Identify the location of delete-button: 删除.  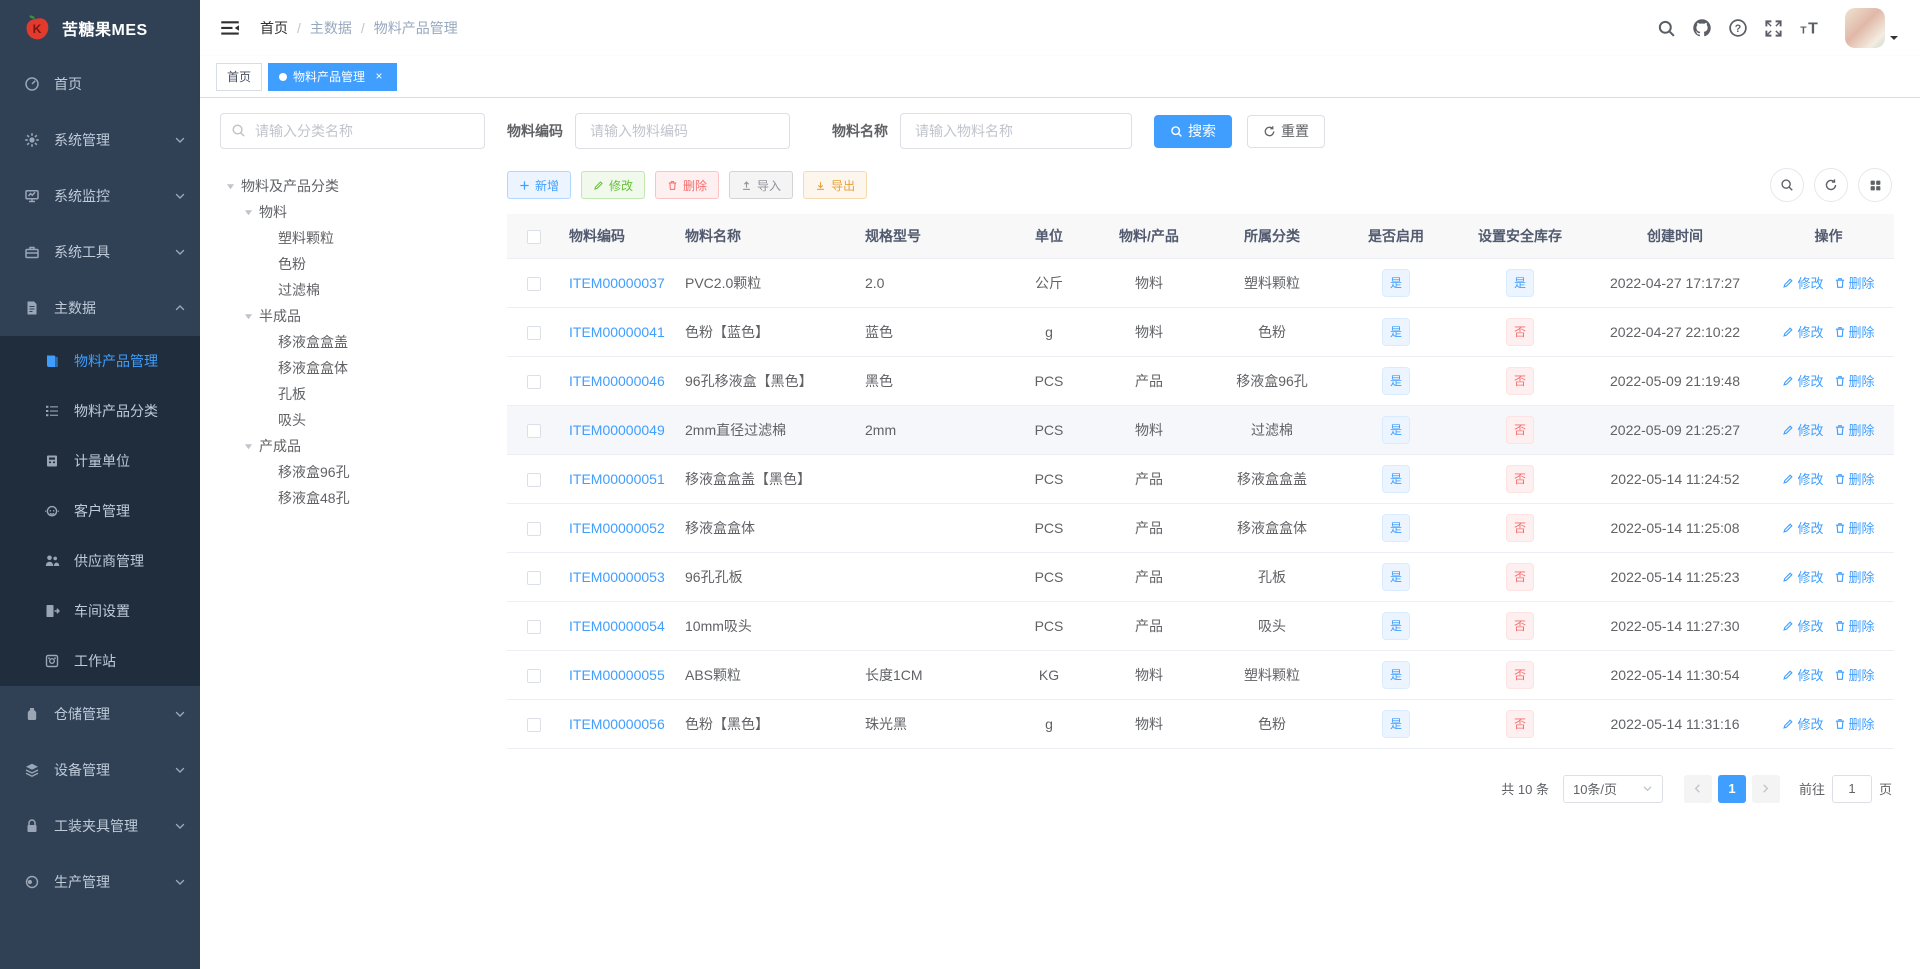
(687, 185).